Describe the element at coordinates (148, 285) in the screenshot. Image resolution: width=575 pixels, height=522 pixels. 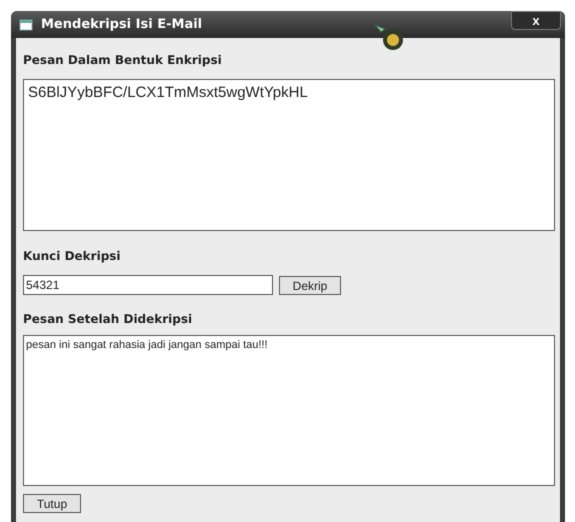
I see `key-field: 54321` at that location.